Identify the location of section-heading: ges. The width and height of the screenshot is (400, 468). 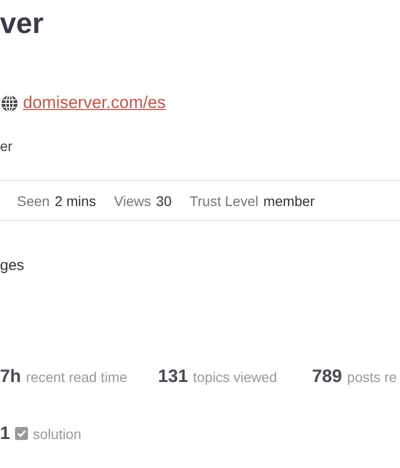
(13, 266).